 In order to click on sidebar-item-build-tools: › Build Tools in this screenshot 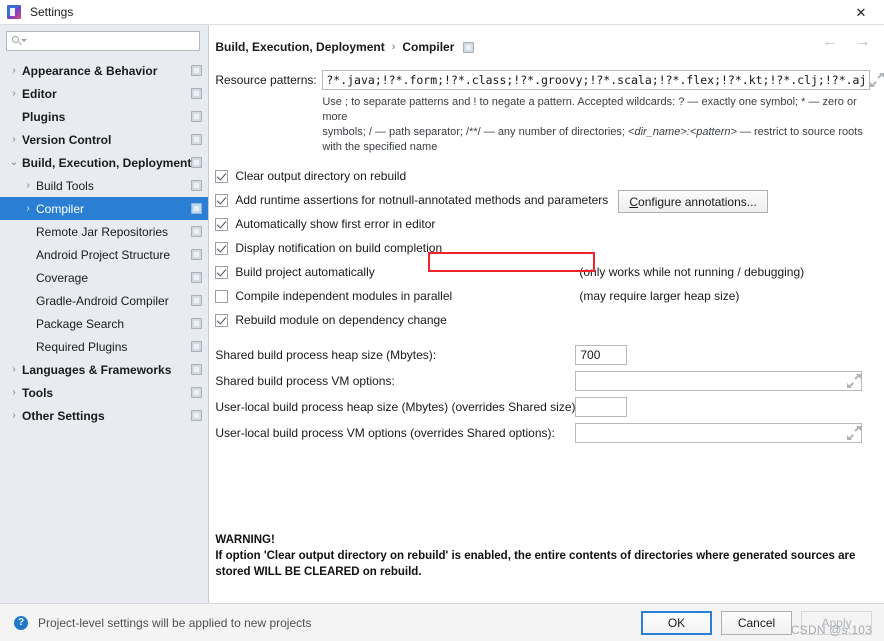, I will do `click(104, 185)`.